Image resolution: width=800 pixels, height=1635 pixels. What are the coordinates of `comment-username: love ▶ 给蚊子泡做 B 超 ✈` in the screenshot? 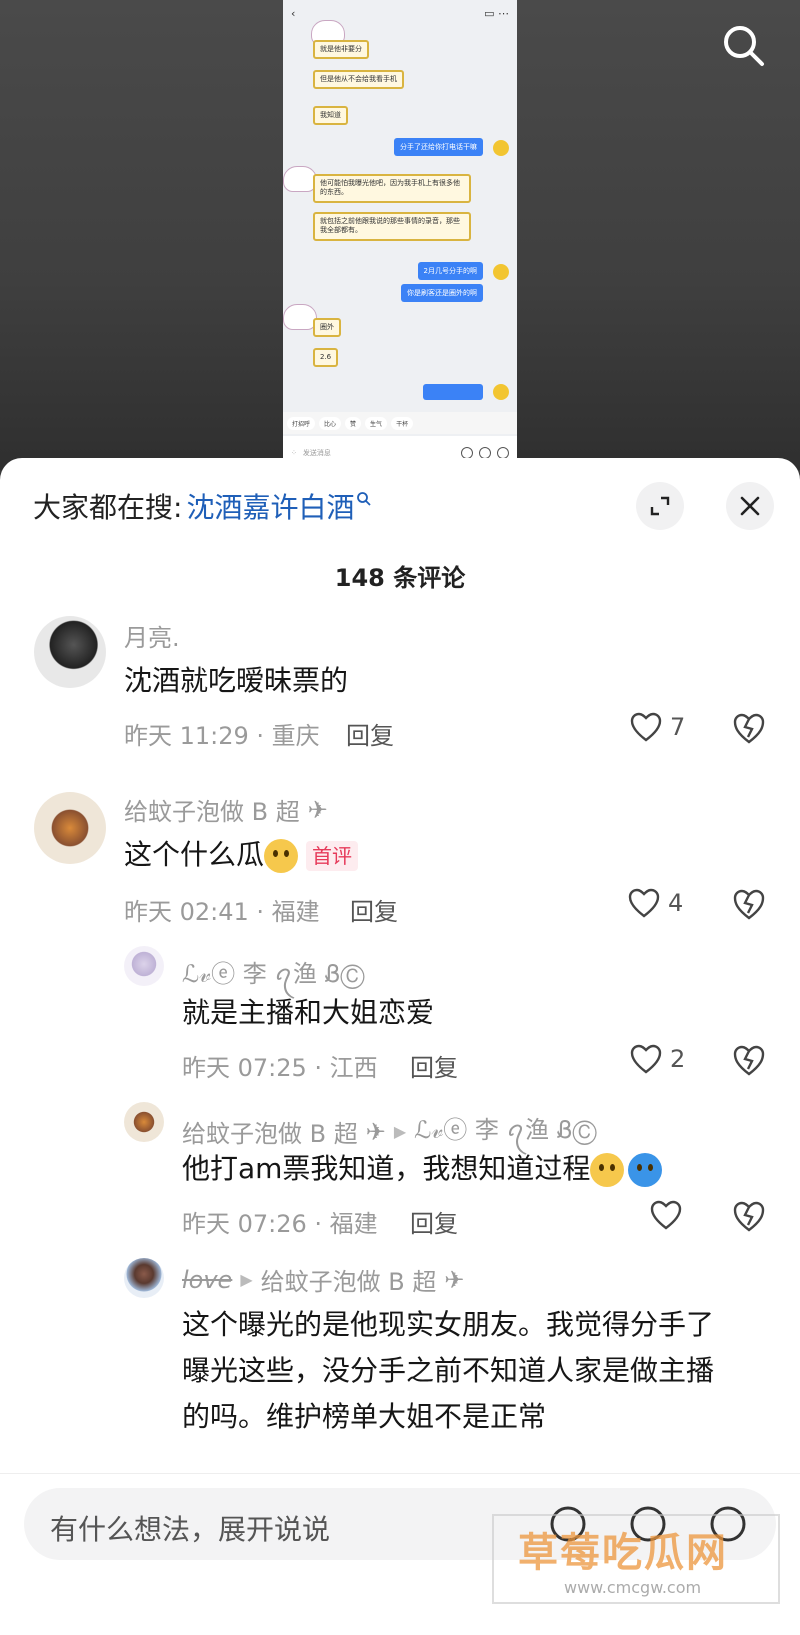 It's located at (323, 1279).